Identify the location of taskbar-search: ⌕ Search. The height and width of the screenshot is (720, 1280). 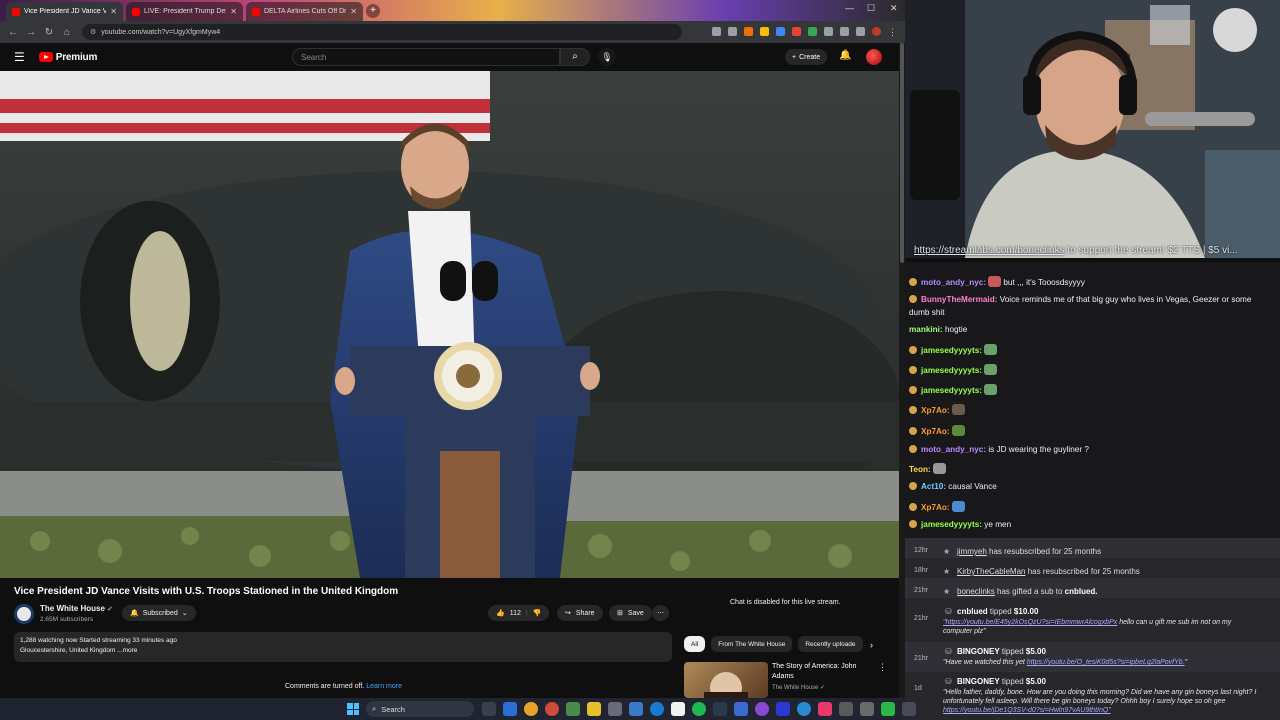
(420, 709).